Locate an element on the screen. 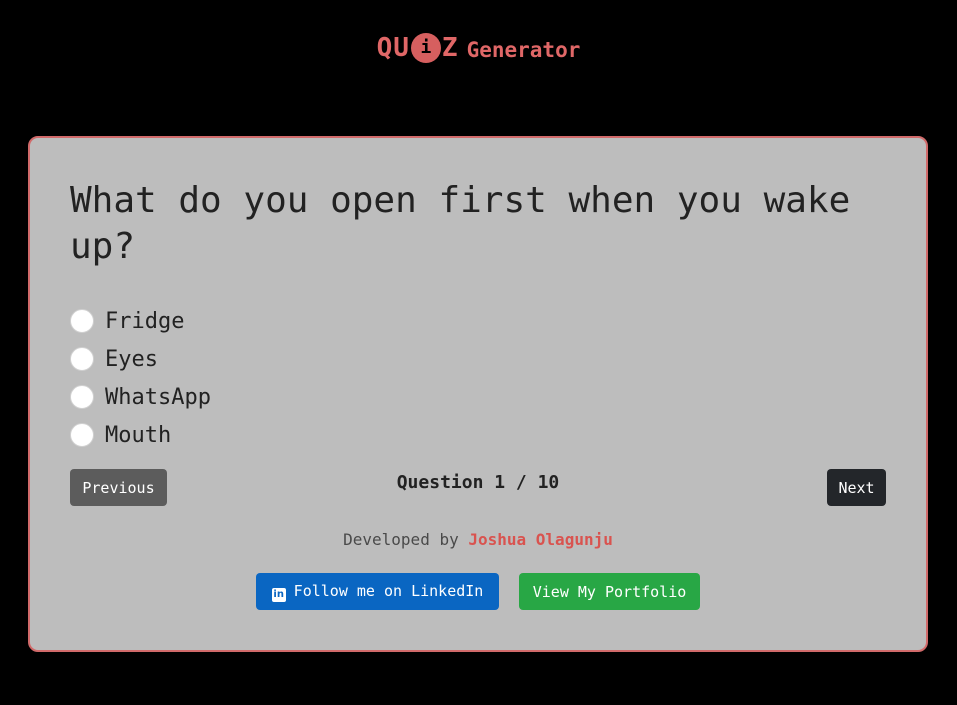 This screenshot has height=705, width=957. option-whatsapp: WhatsApp is located at coordinates (140, 397).